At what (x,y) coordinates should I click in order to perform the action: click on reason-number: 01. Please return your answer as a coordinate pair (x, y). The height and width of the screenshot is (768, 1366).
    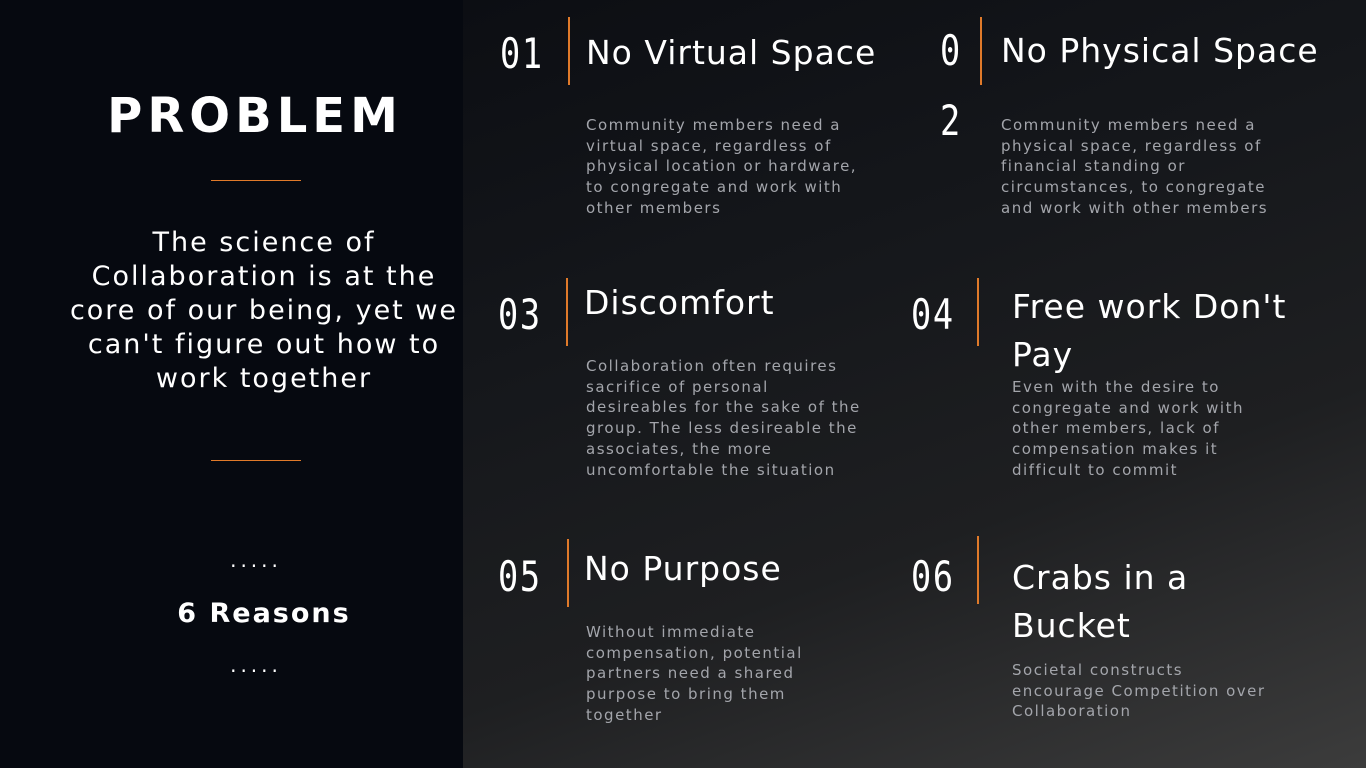
    Looking at the image, I should click on (522, 53).